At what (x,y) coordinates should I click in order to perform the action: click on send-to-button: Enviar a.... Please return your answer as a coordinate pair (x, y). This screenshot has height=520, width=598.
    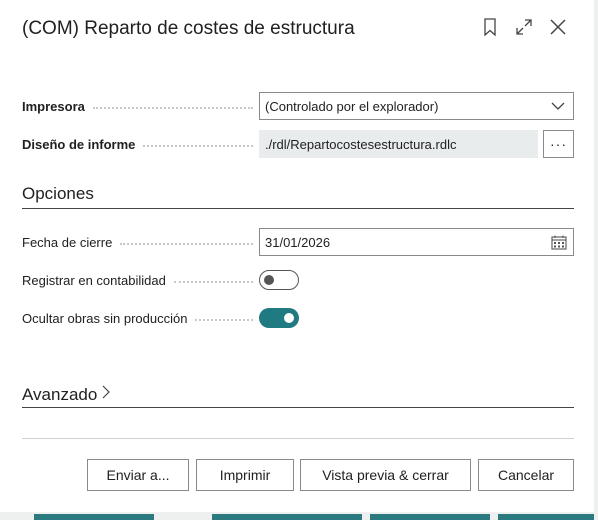
    Looking at the image, I should click on (138, 475).